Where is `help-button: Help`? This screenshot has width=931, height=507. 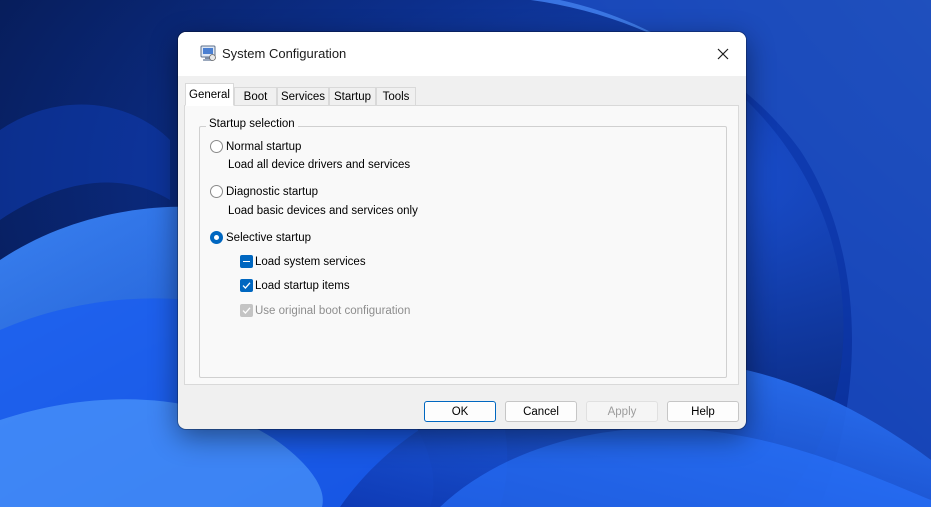
help-button: Help is located at coordinates (703, 411).